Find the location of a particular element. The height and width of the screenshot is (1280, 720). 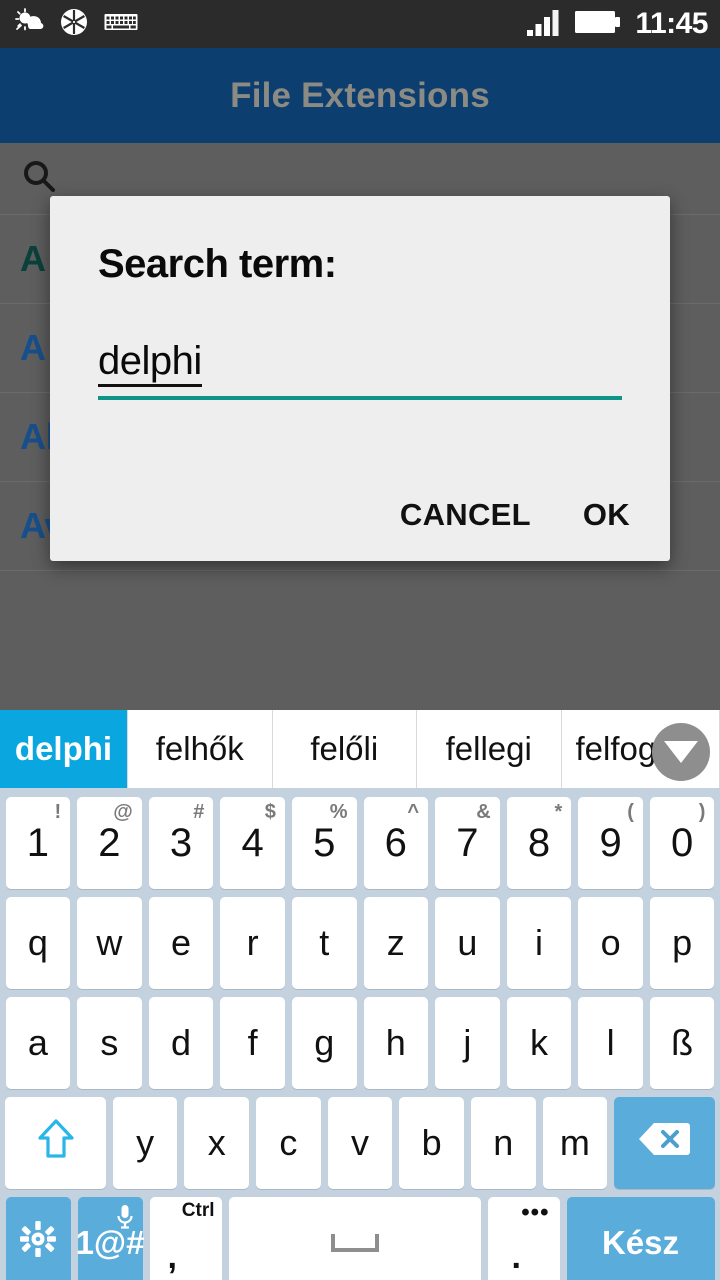

key-8: * 8 is located at coordinates (539, 843).